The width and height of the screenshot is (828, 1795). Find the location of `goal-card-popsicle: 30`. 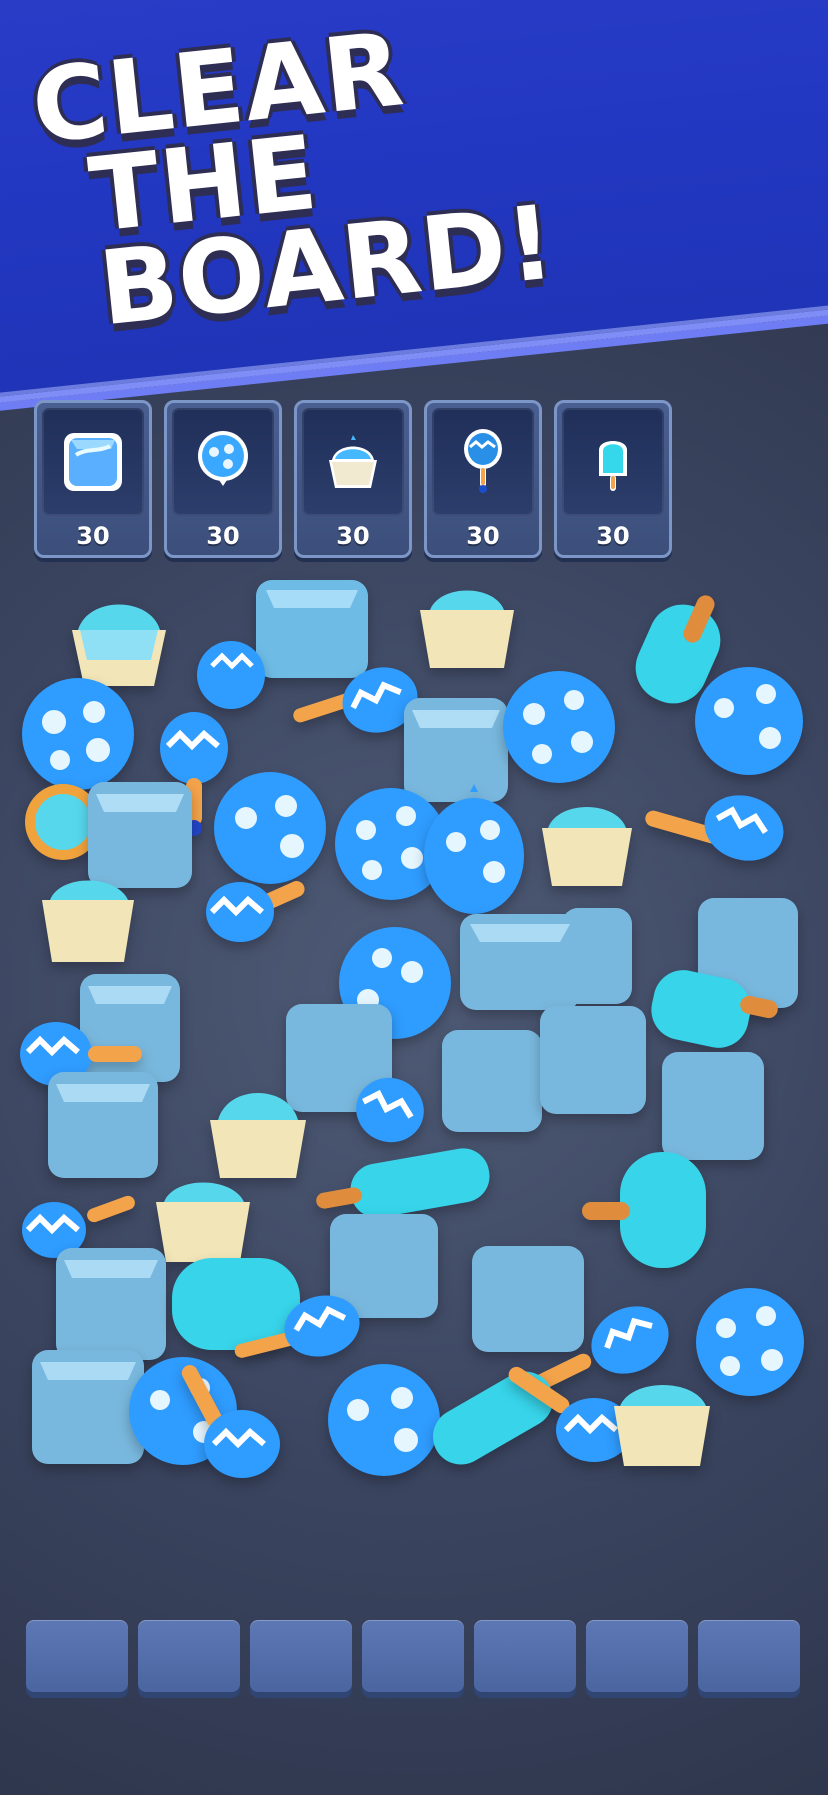

goal-card-popsicle: 30 is located at coordinates (613, 479).